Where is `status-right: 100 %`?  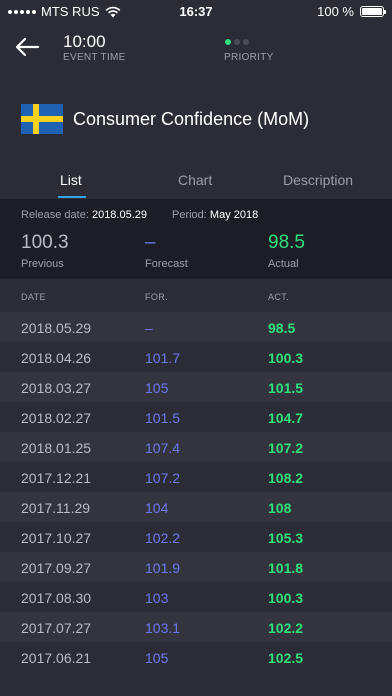
status-right: 100 % is located at coordinates (351, 11).